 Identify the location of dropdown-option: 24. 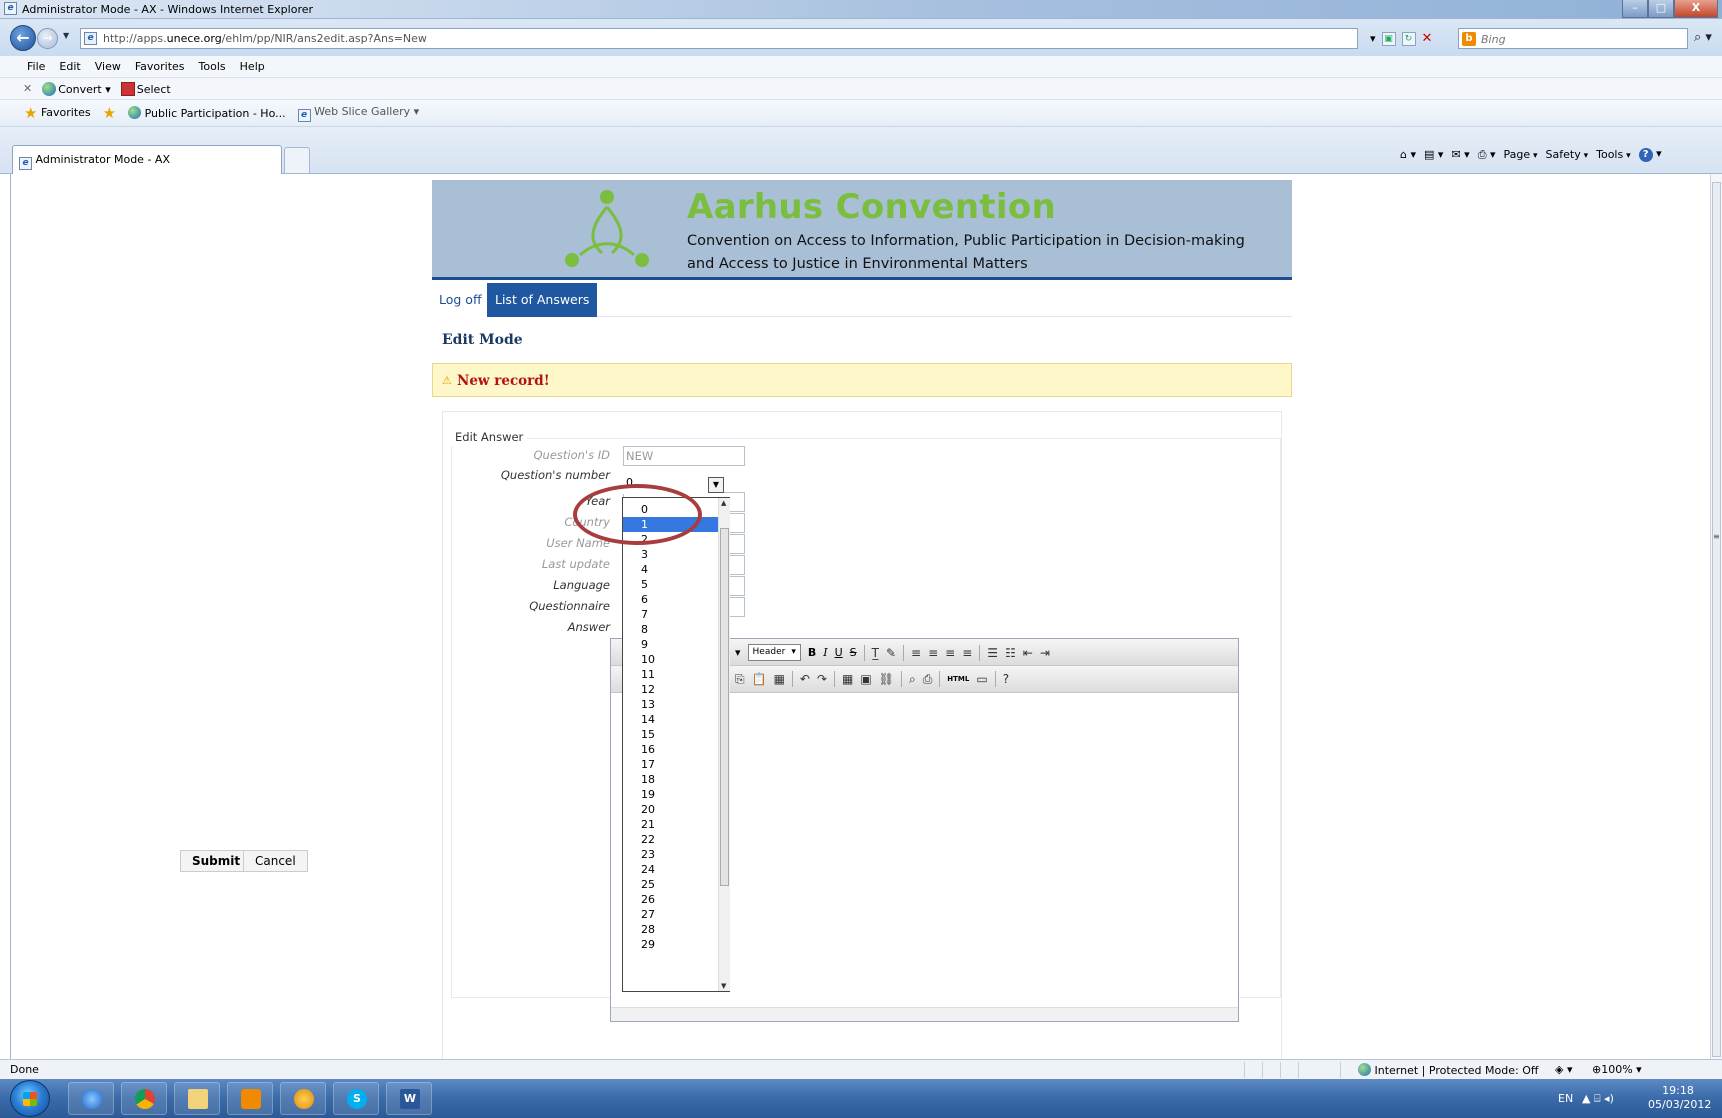
(670, 869).